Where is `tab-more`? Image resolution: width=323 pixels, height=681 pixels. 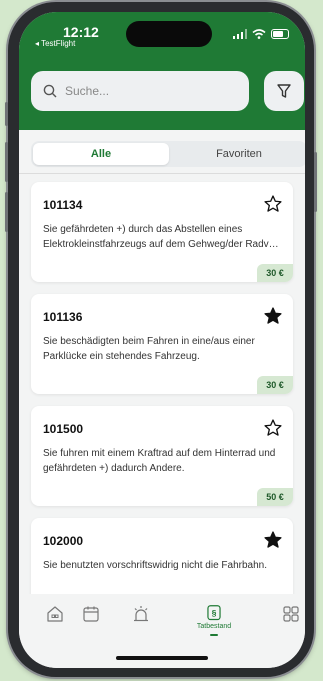
tab-more is located at coordinates (288, 620).